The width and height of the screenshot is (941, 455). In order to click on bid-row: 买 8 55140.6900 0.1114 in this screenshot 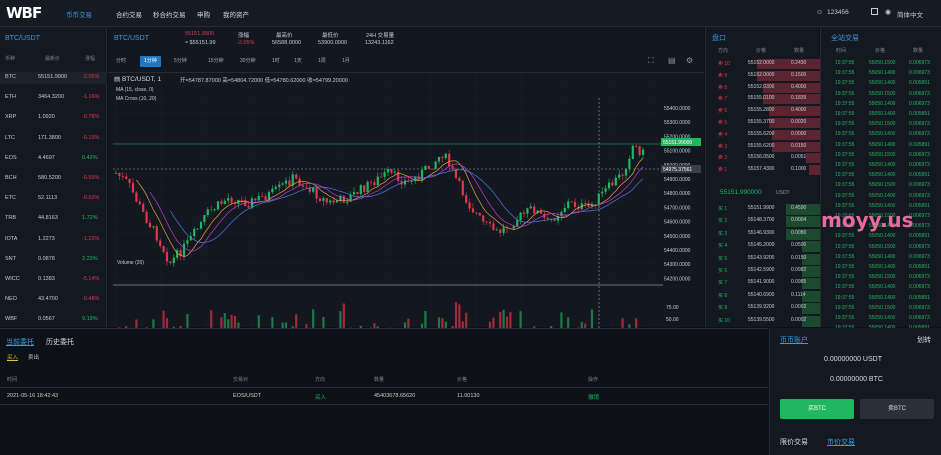, I will do `click(763, 296)`.